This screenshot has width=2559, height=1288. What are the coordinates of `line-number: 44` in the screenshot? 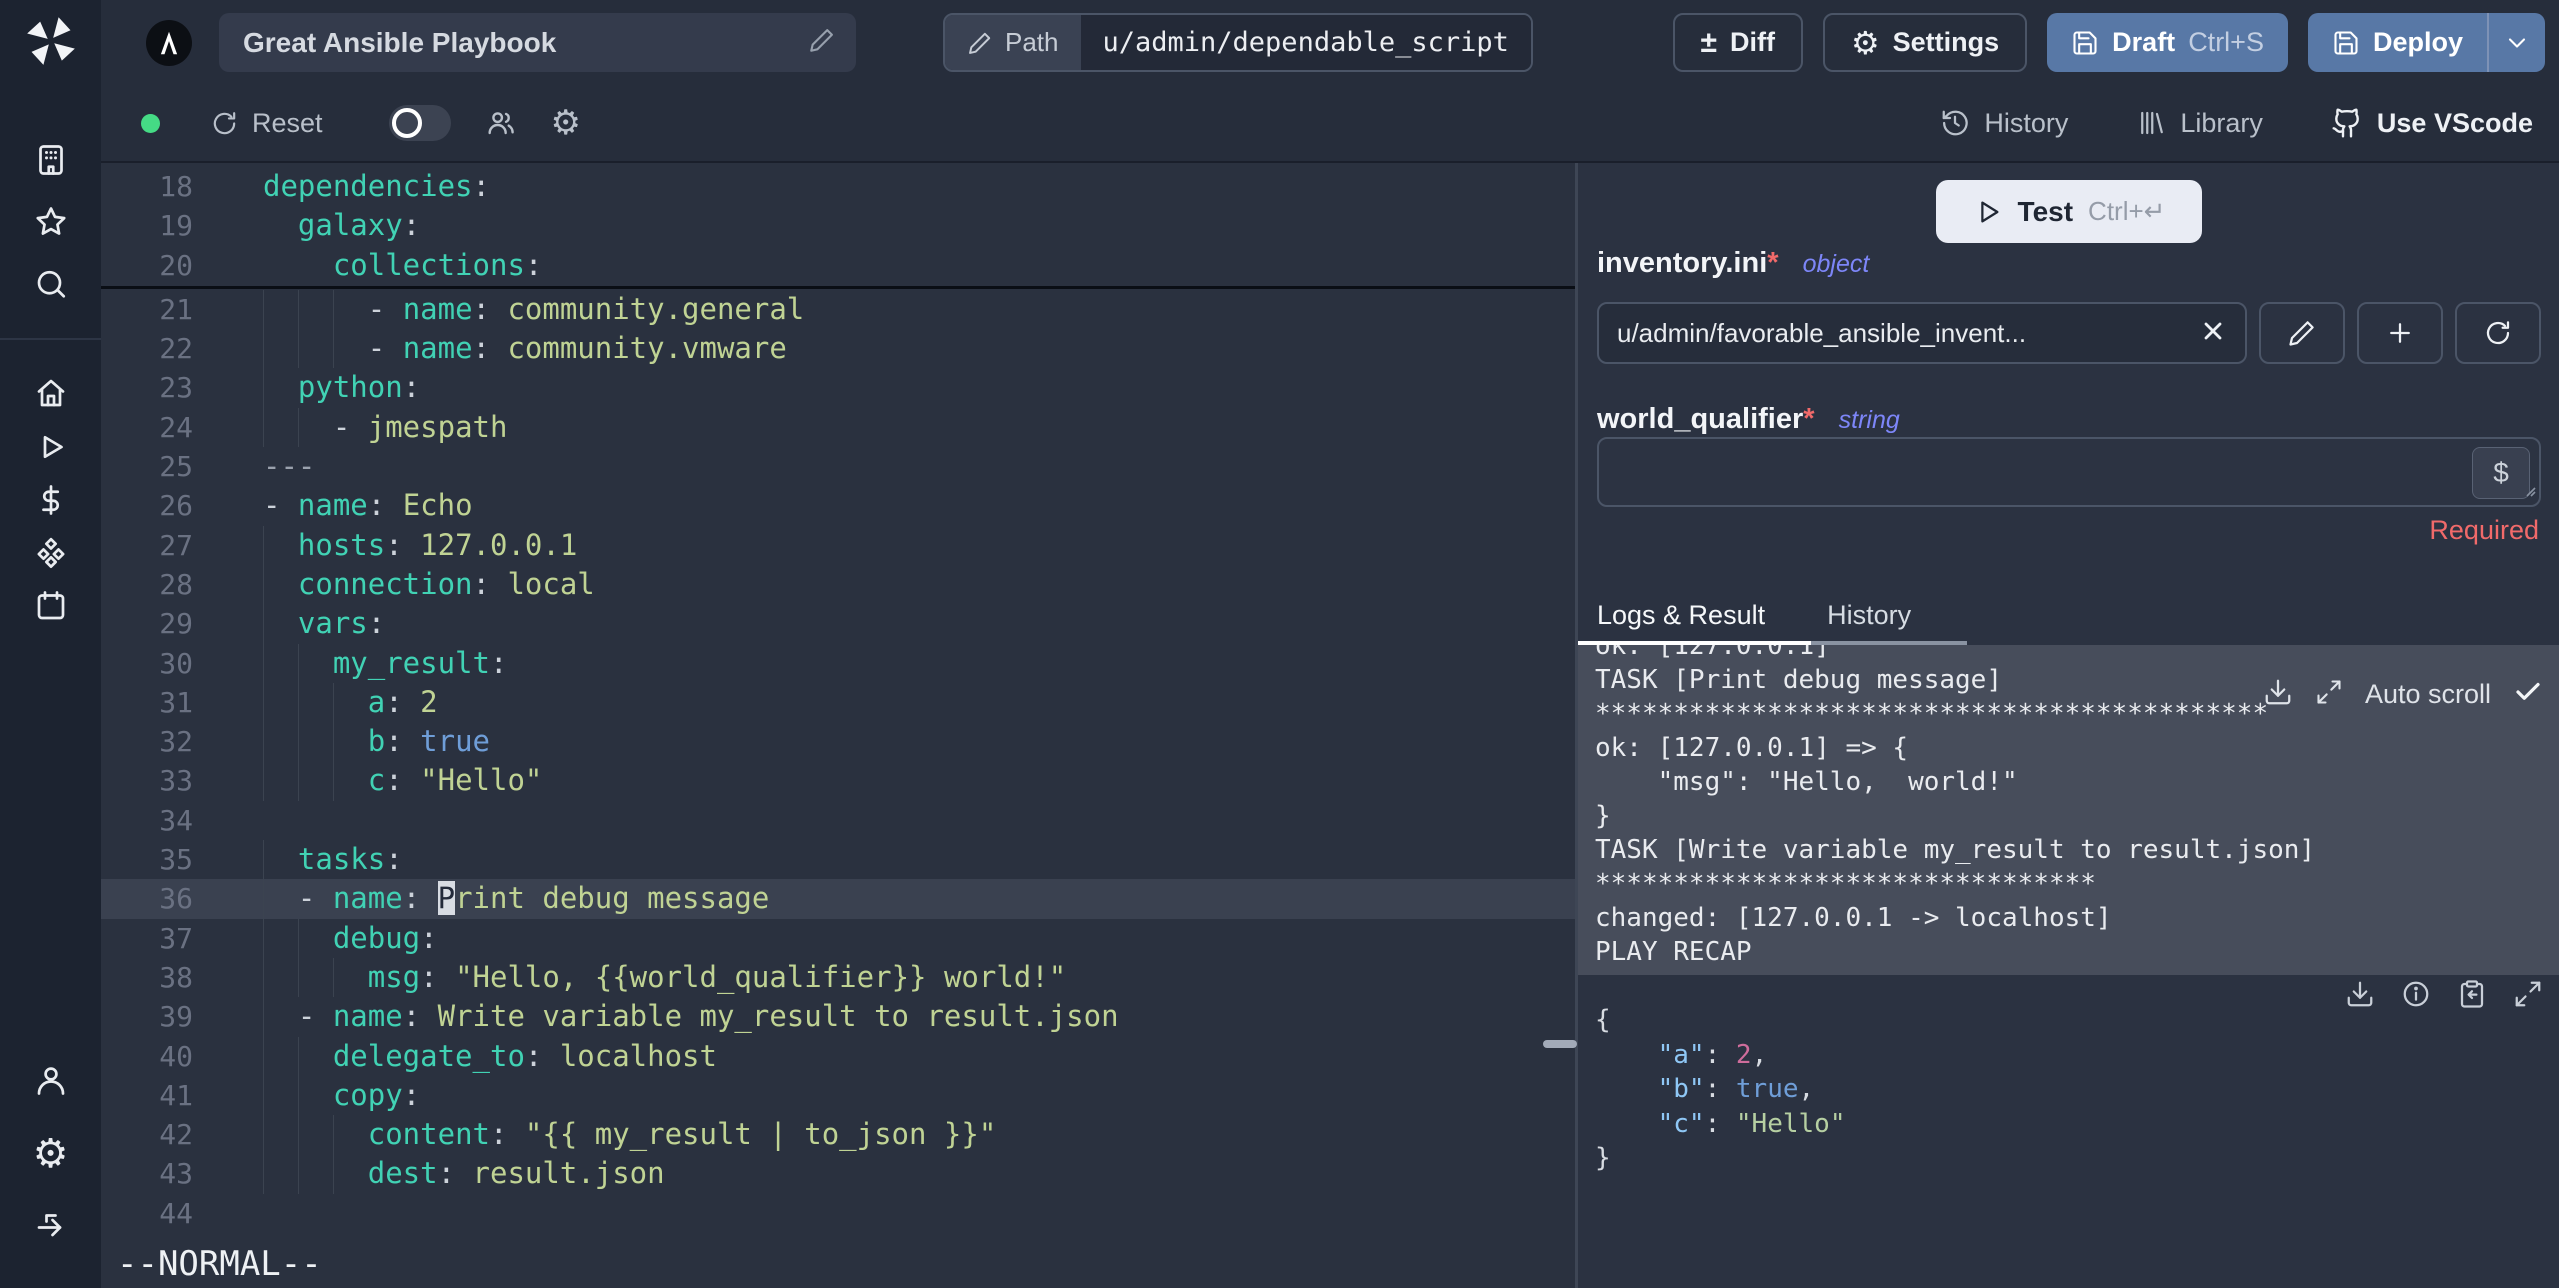 It's located at (176, 1213).